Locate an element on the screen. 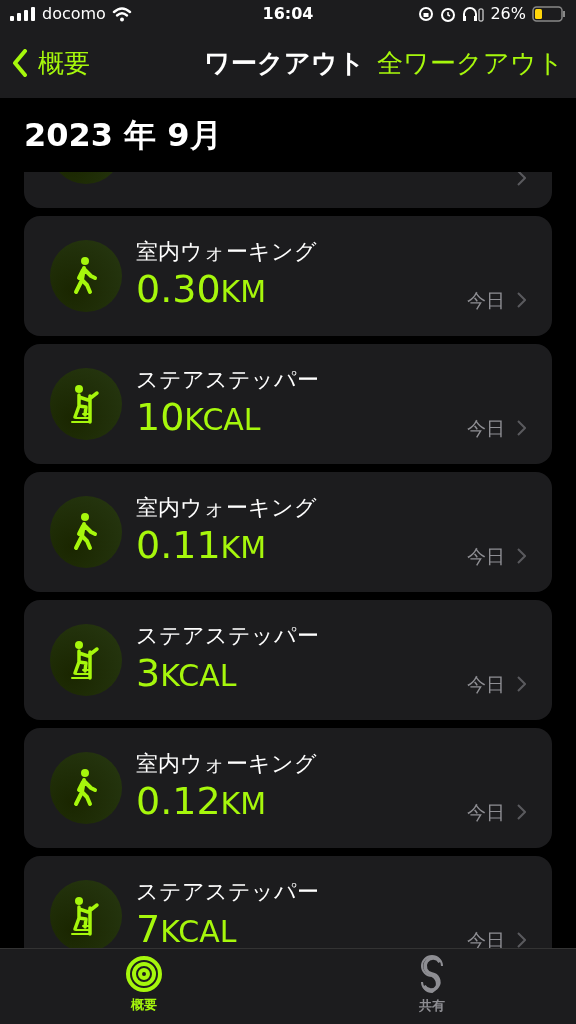 The image size is (576, 1024). tab-bar-item: 概要 is located at coordinates (144, 986).